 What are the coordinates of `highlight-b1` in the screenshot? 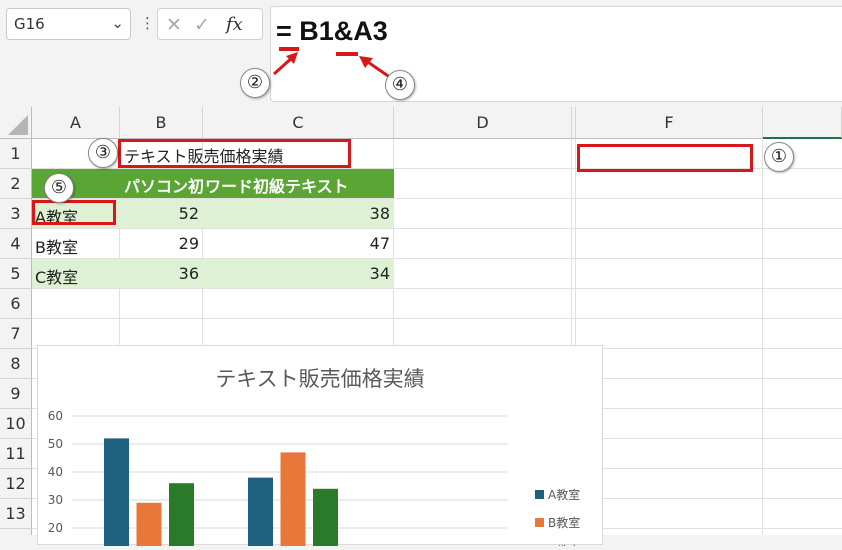 It's located at (234, 153).